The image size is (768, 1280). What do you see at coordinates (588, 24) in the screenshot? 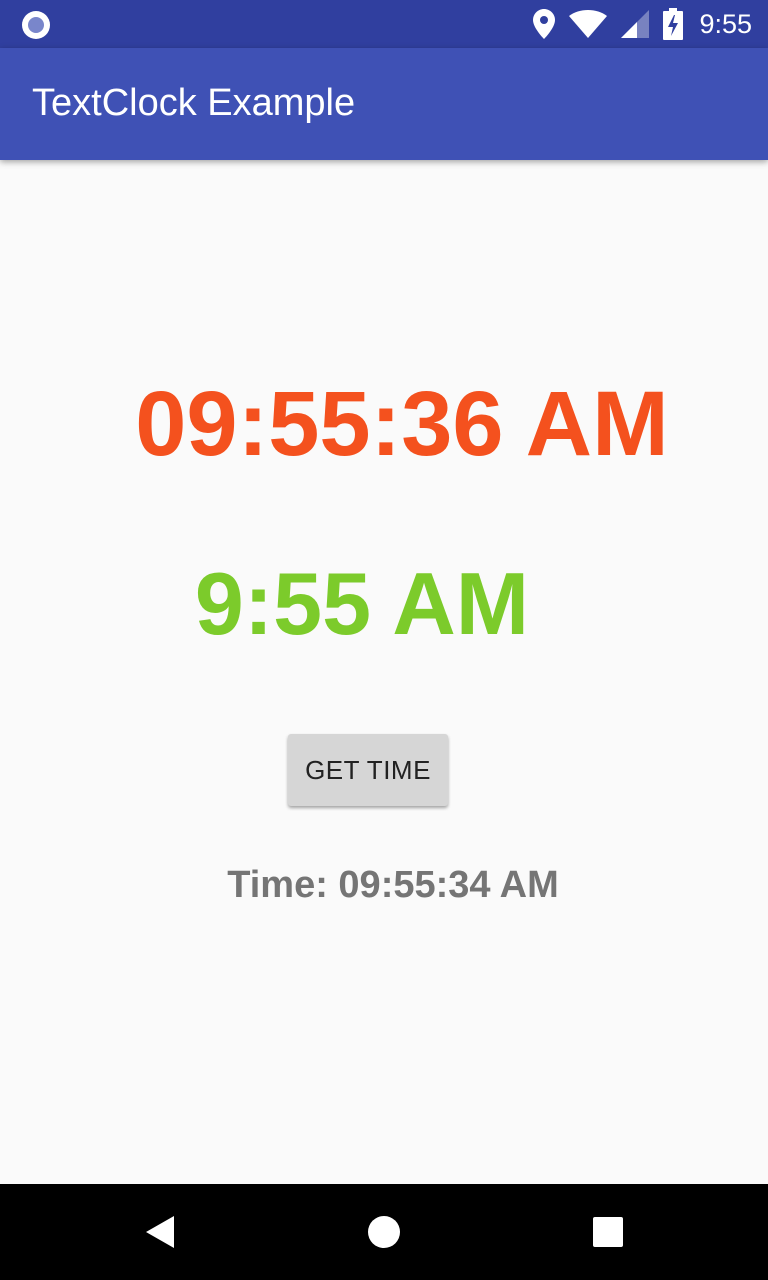
I see `wifi-icon` at bounding box center [588, 24].